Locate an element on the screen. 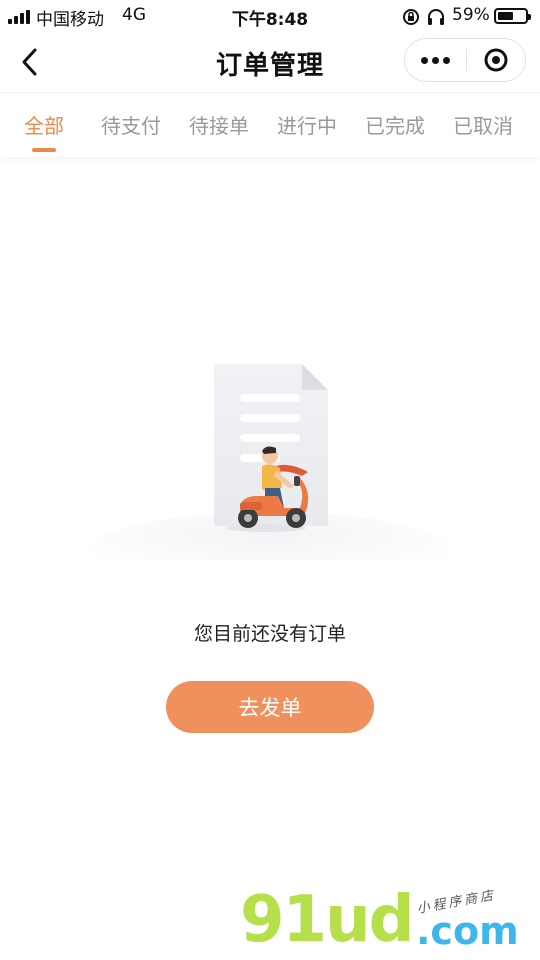  create-order-button: 去发单 is located at coordinates (270, 707).